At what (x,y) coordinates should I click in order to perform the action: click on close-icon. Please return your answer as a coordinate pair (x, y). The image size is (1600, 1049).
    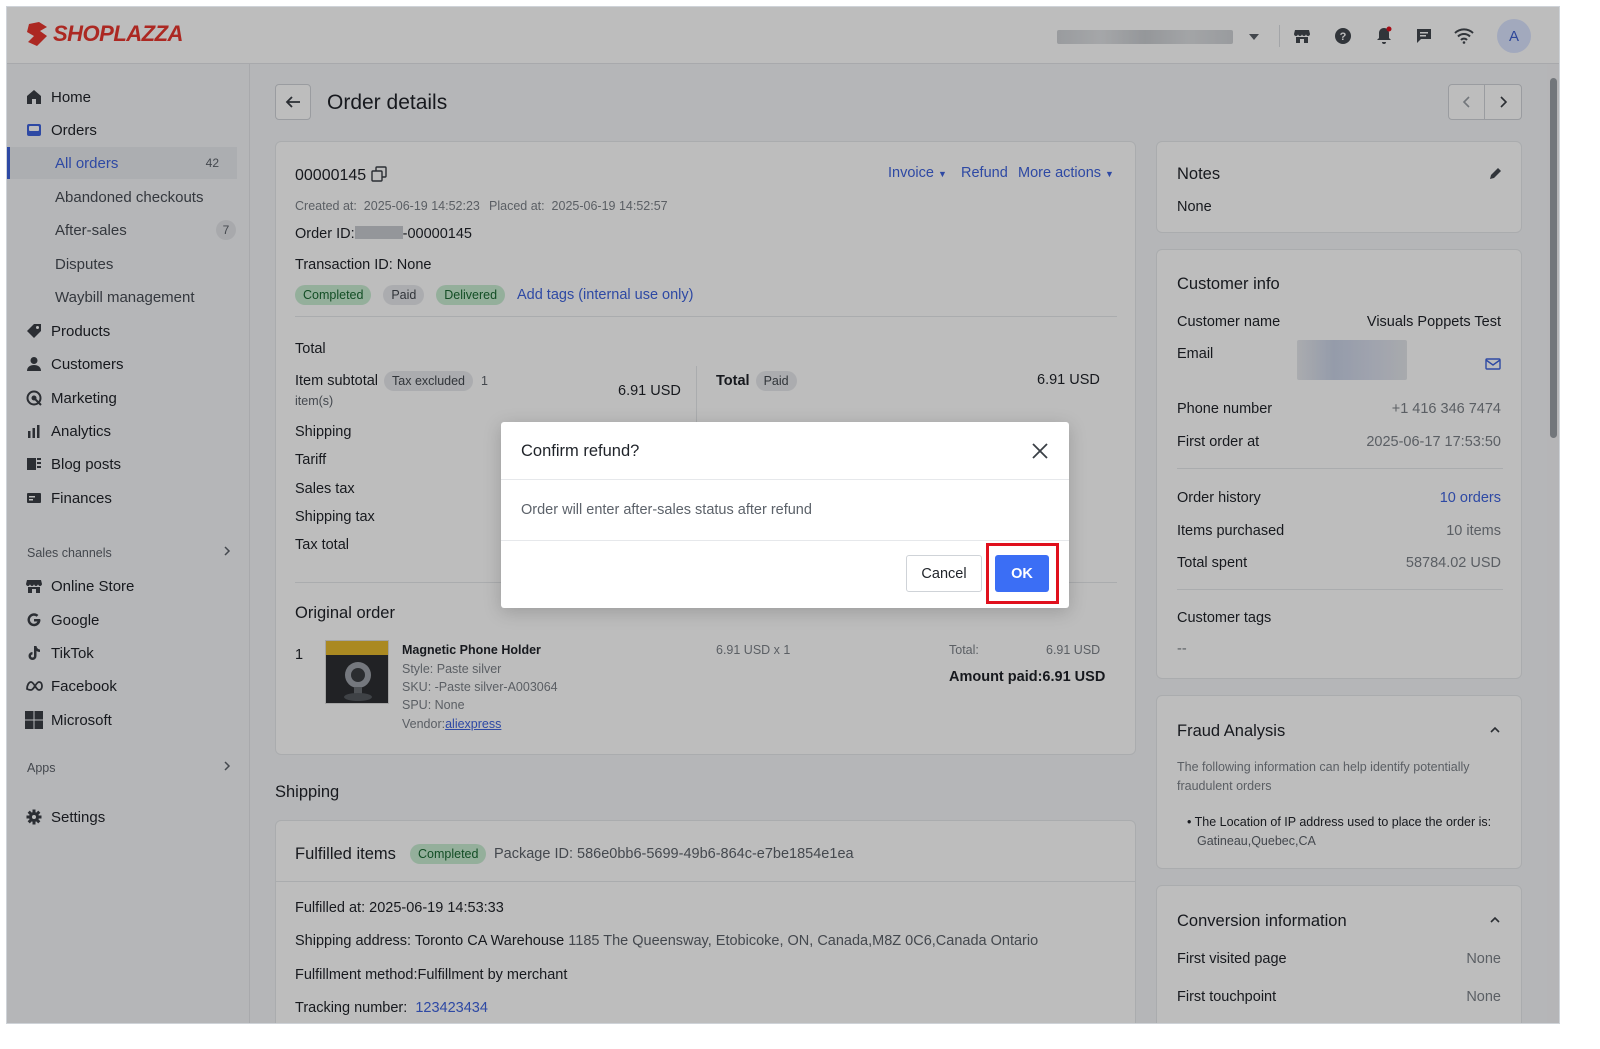
    Looking at the image, I should click on (1040, 451).